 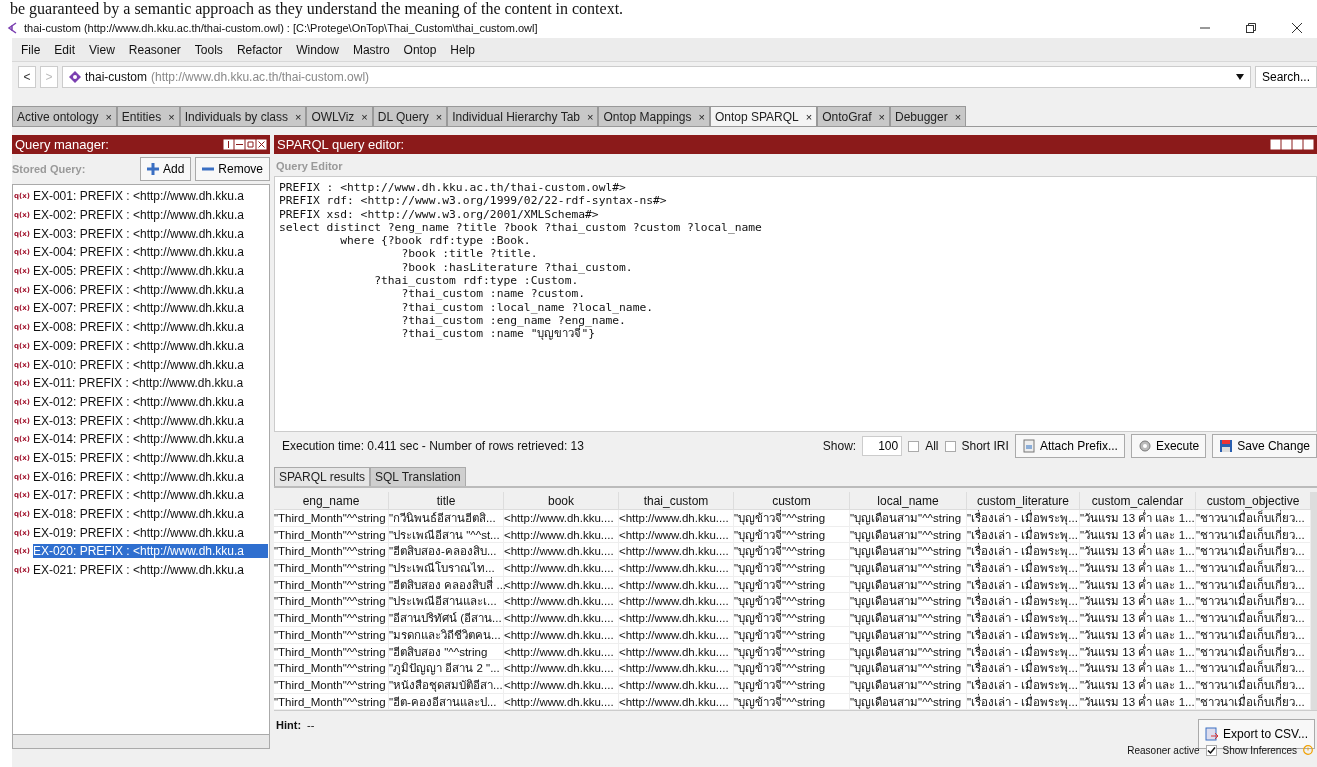 What do you see at coordinates (150, 457) in the screenshot?
I see `query-item: EX-015: PREFIX : <http://www.dh.kku.a` at bounding box center [150, 457].